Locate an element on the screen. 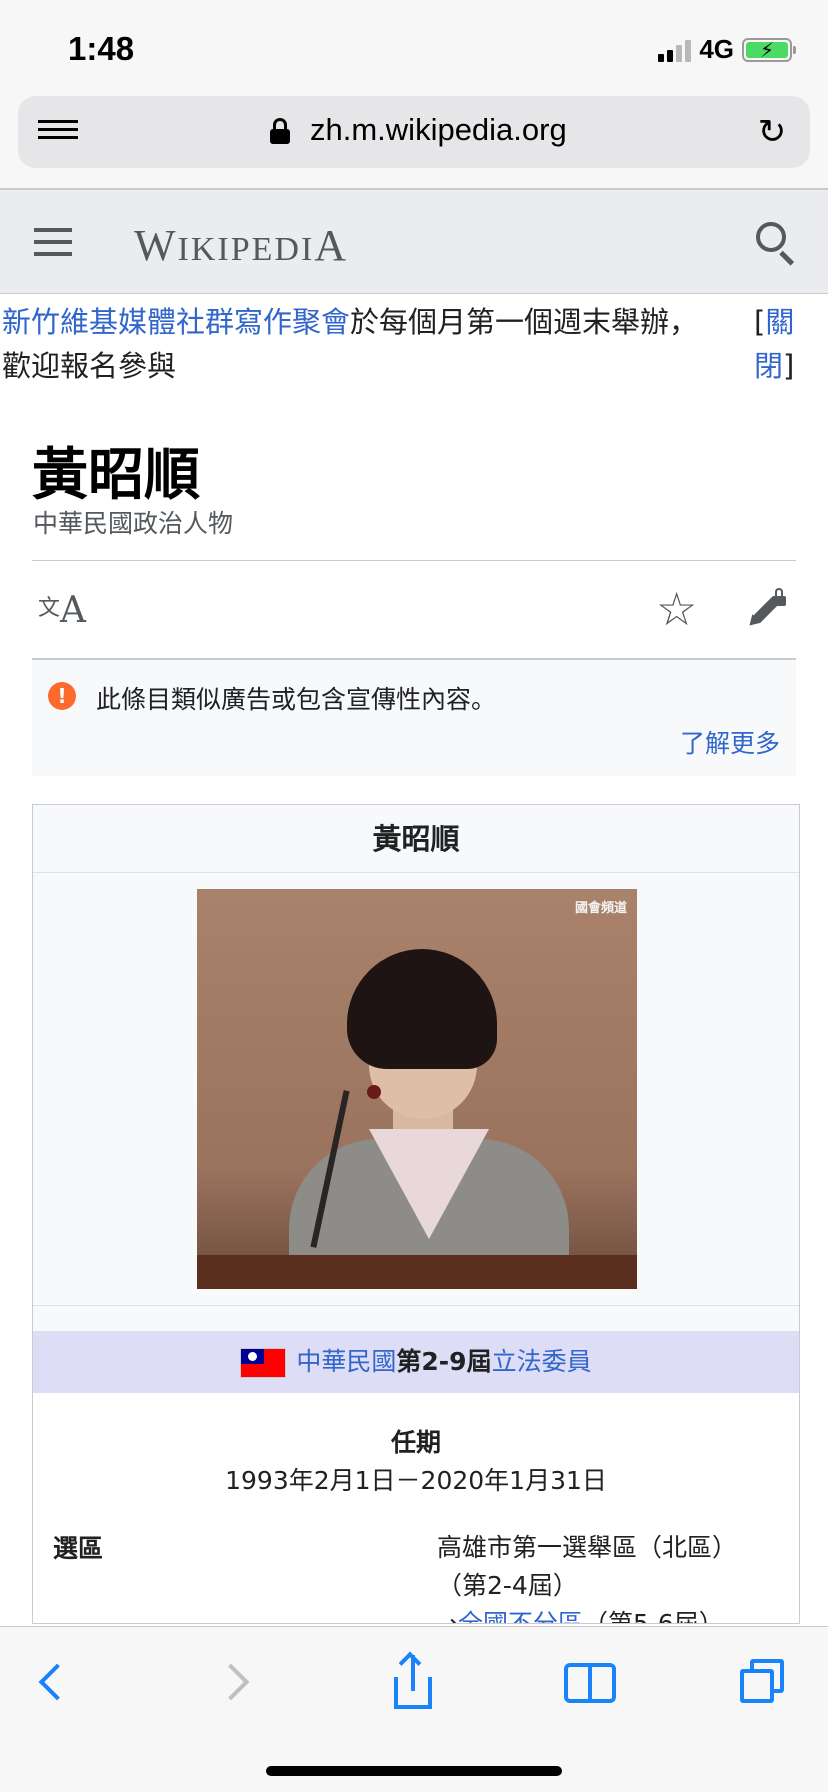 This screenshot has width=828, height=1792. share-icon is located at coordinates (414, 1683).